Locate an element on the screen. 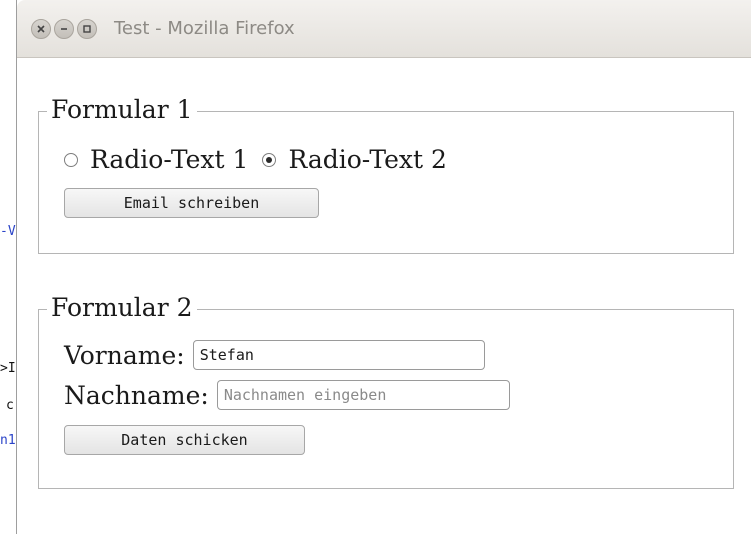 The width and height of the screenshot is (751, 534). email-schreiben-button: Email schreiben is located at coordinates (191, 203).